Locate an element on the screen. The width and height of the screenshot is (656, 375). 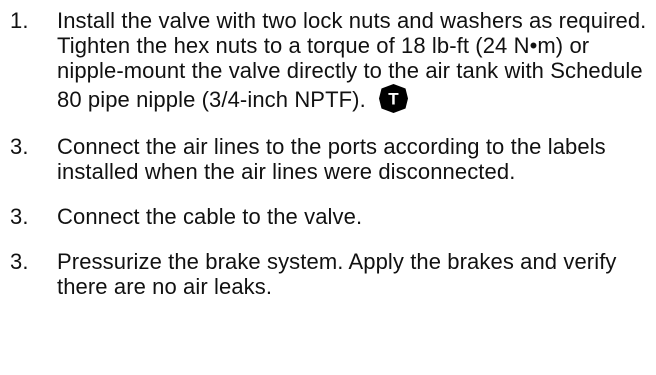
torque-icon-label: T is located at coordinates (393, 99).